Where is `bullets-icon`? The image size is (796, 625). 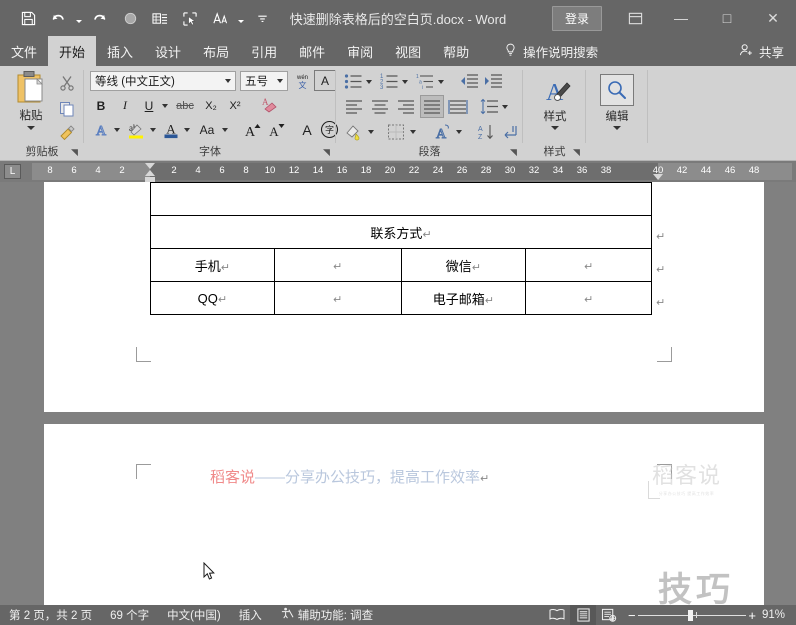 bullets-icon is located at coordinates (353, 81).